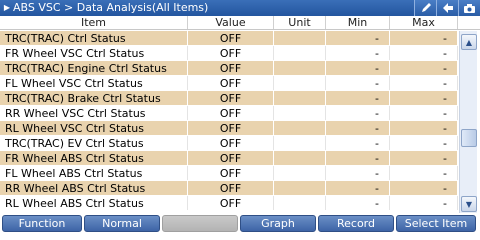 The height and width of the screenshot is (240, 480). What do you see at coordinates (469, 42) in the screenshot?
I see `scroll-up-button: ▲` at bounding box center [469, 42].